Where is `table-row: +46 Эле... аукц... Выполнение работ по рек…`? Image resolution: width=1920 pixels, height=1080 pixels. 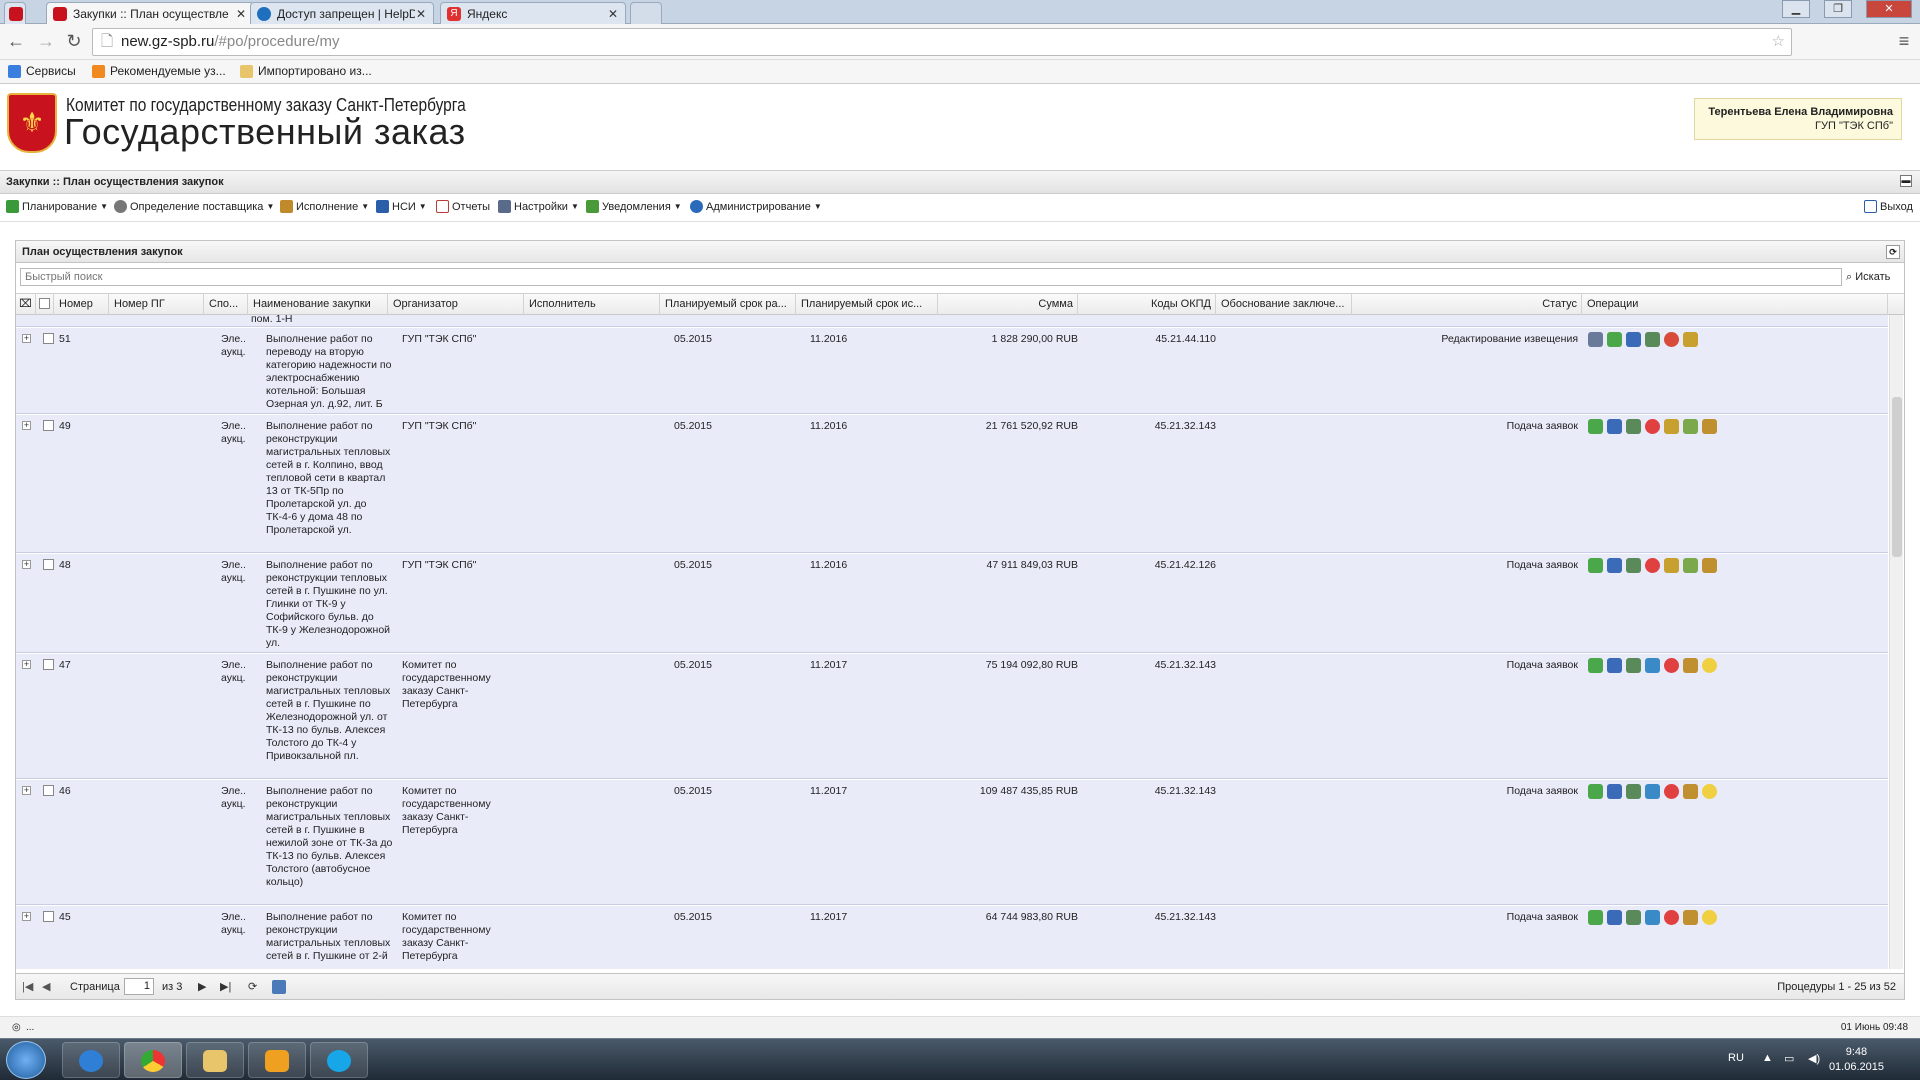 table-row: +46 Эле... аукц... Выполнение работ по рек… is located at coordinates (952, 842).